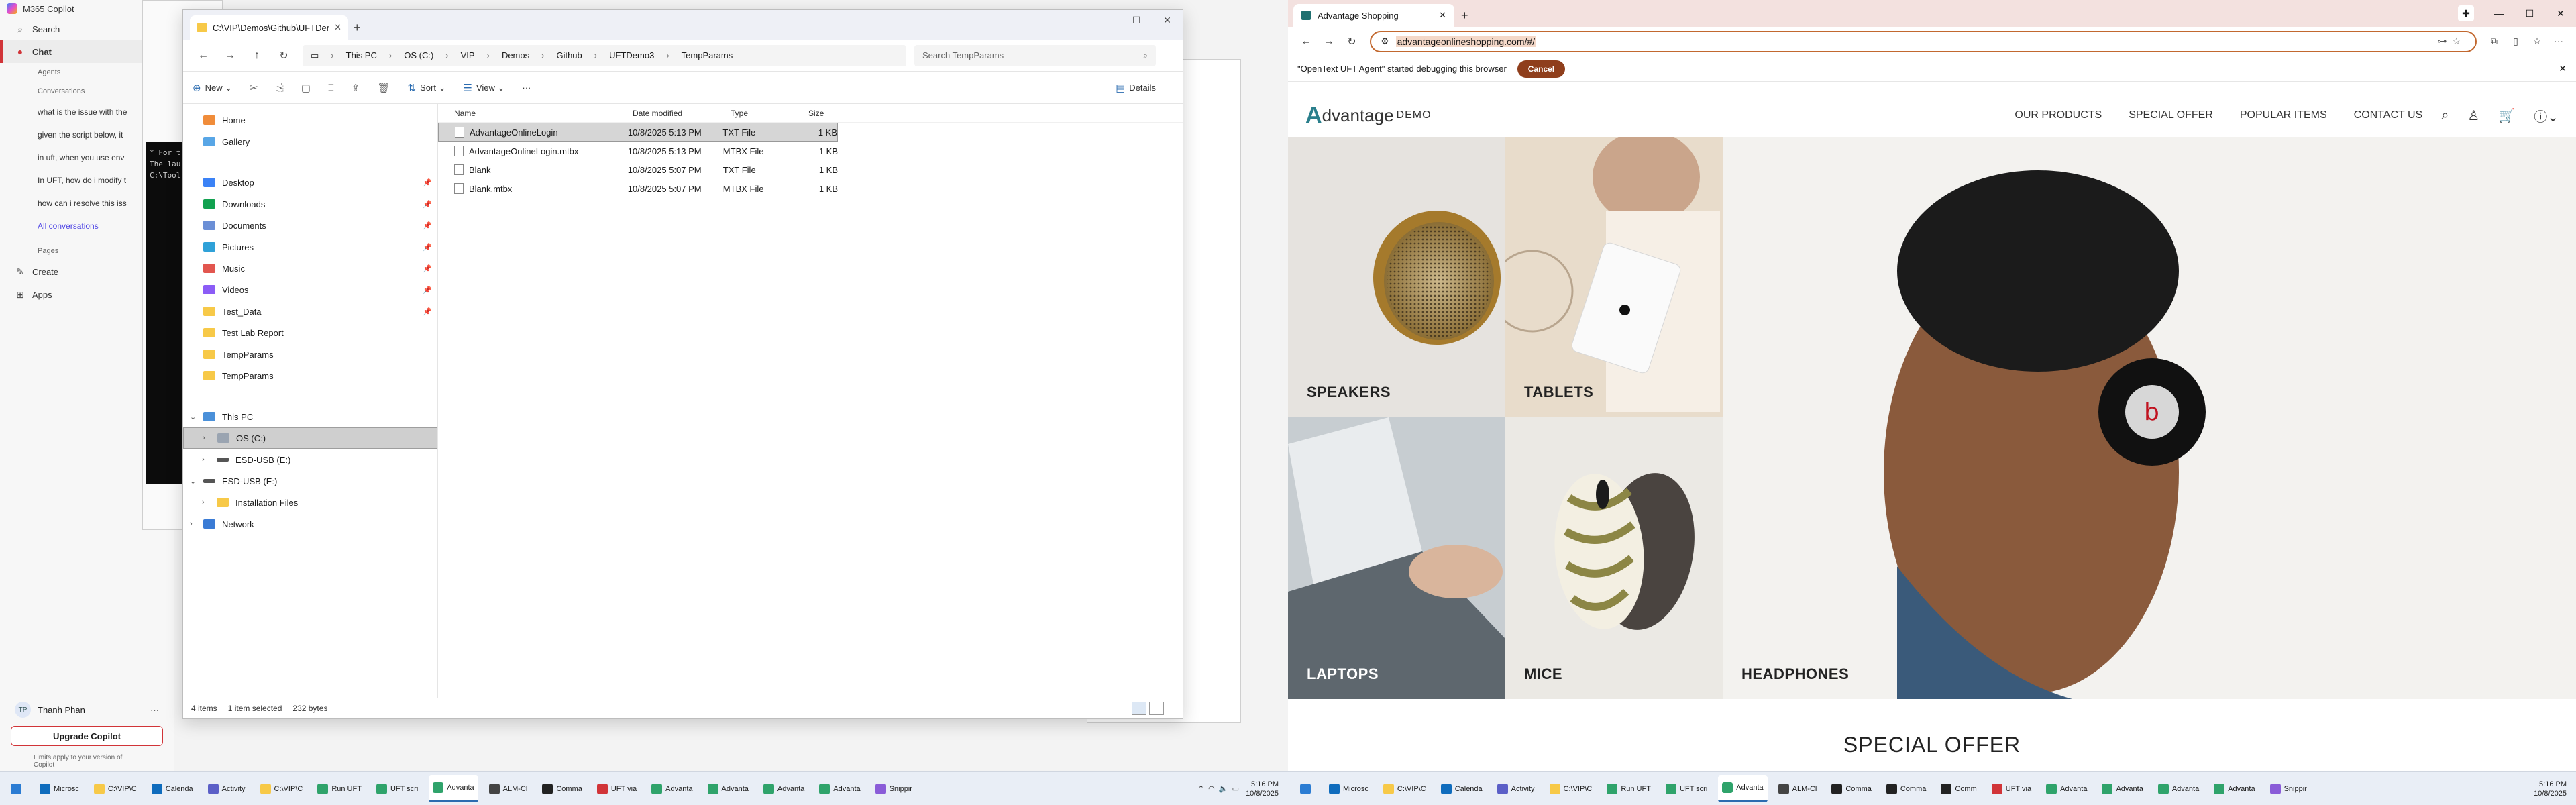 The height and width of the screenshot is (805, 2576). What do you see at coordinates (1211, 788) in the screenshot?
I see `wifi-icon: ◠` at bounding box center [1211, 788].